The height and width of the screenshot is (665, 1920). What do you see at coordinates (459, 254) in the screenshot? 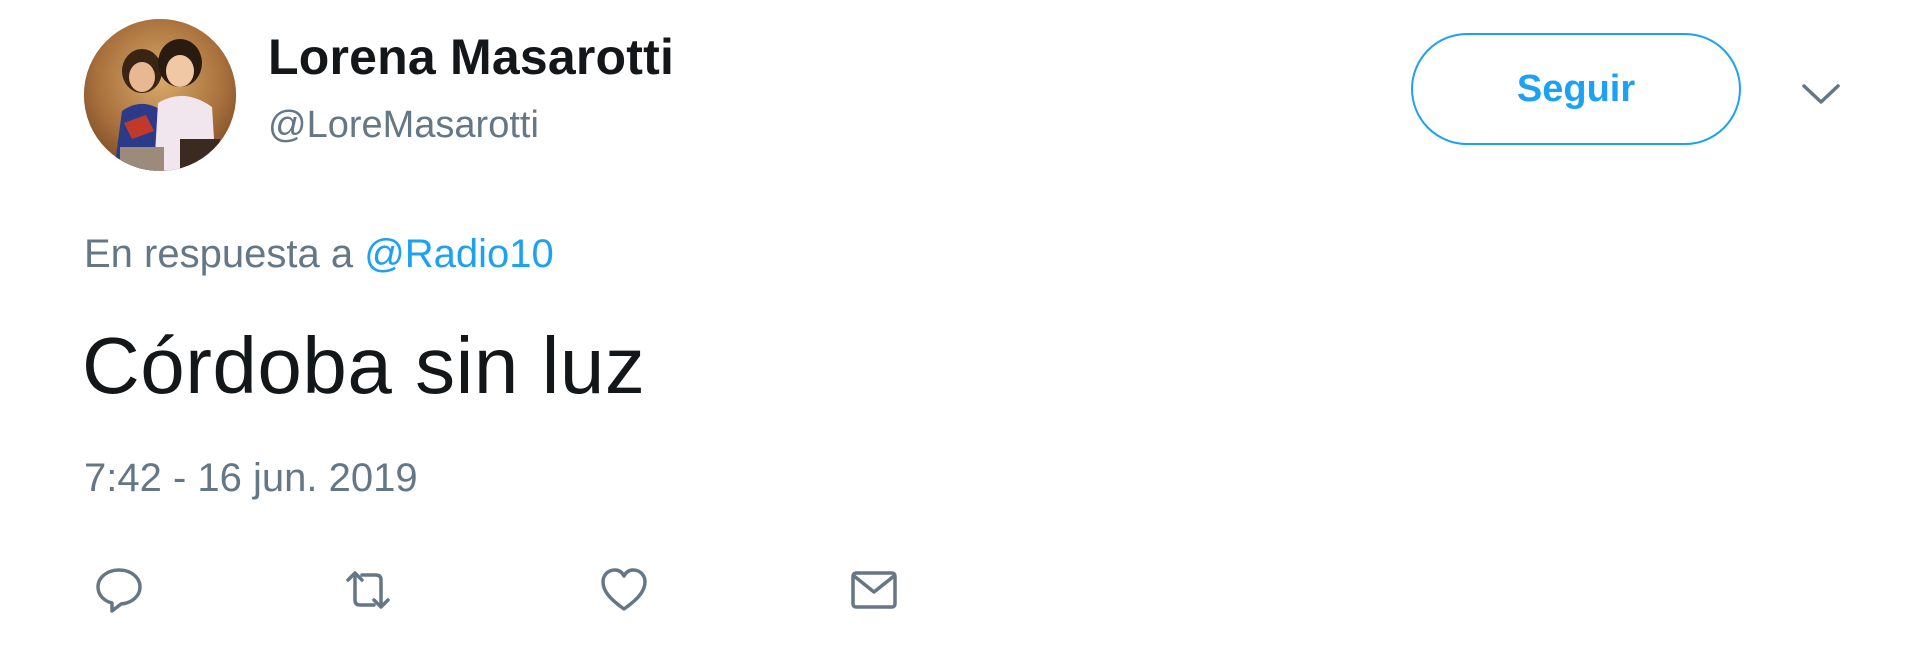
I see `reply-mention-link: @Radio10` at bounding box center [459, 254].